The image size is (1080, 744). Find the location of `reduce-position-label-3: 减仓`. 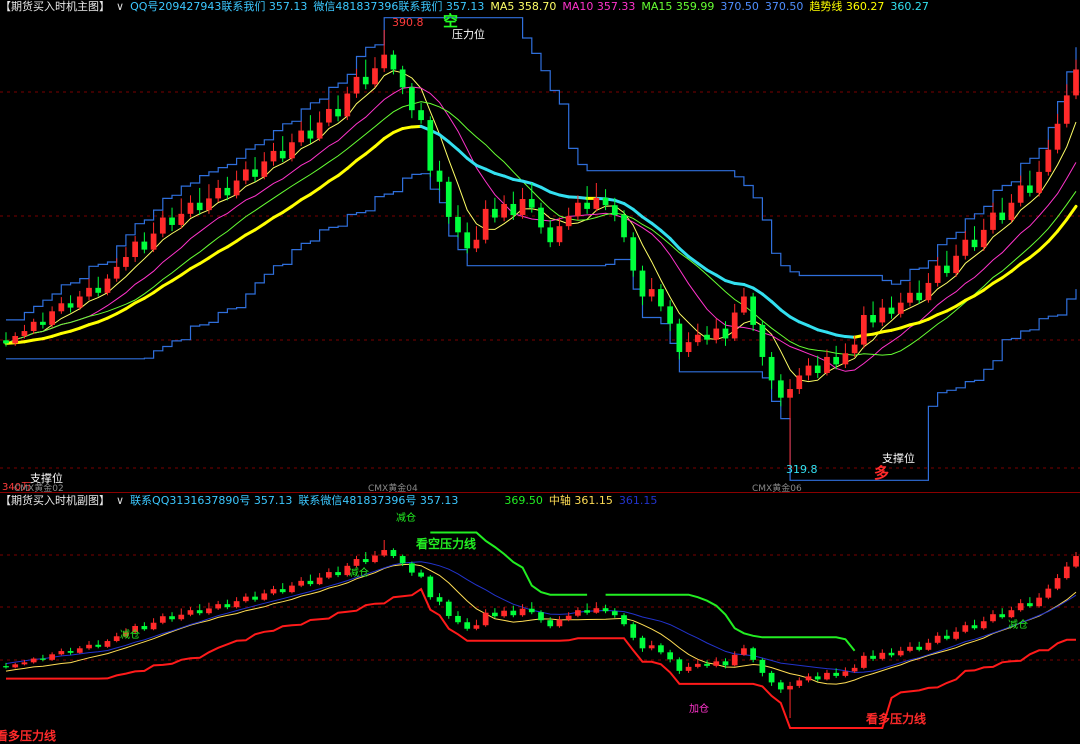

reduce-position-label-3: 减仓 is located at coordinates (406, 517).